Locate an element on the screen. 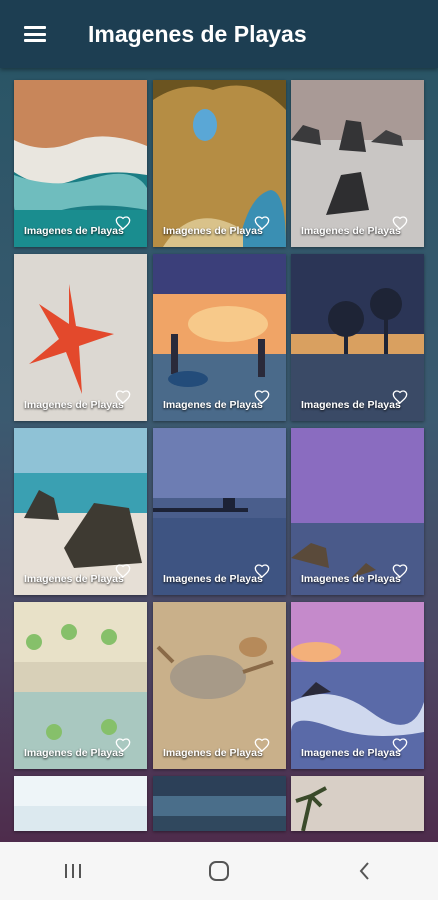  system-navigation-bar is located at coordinates (219, 871).